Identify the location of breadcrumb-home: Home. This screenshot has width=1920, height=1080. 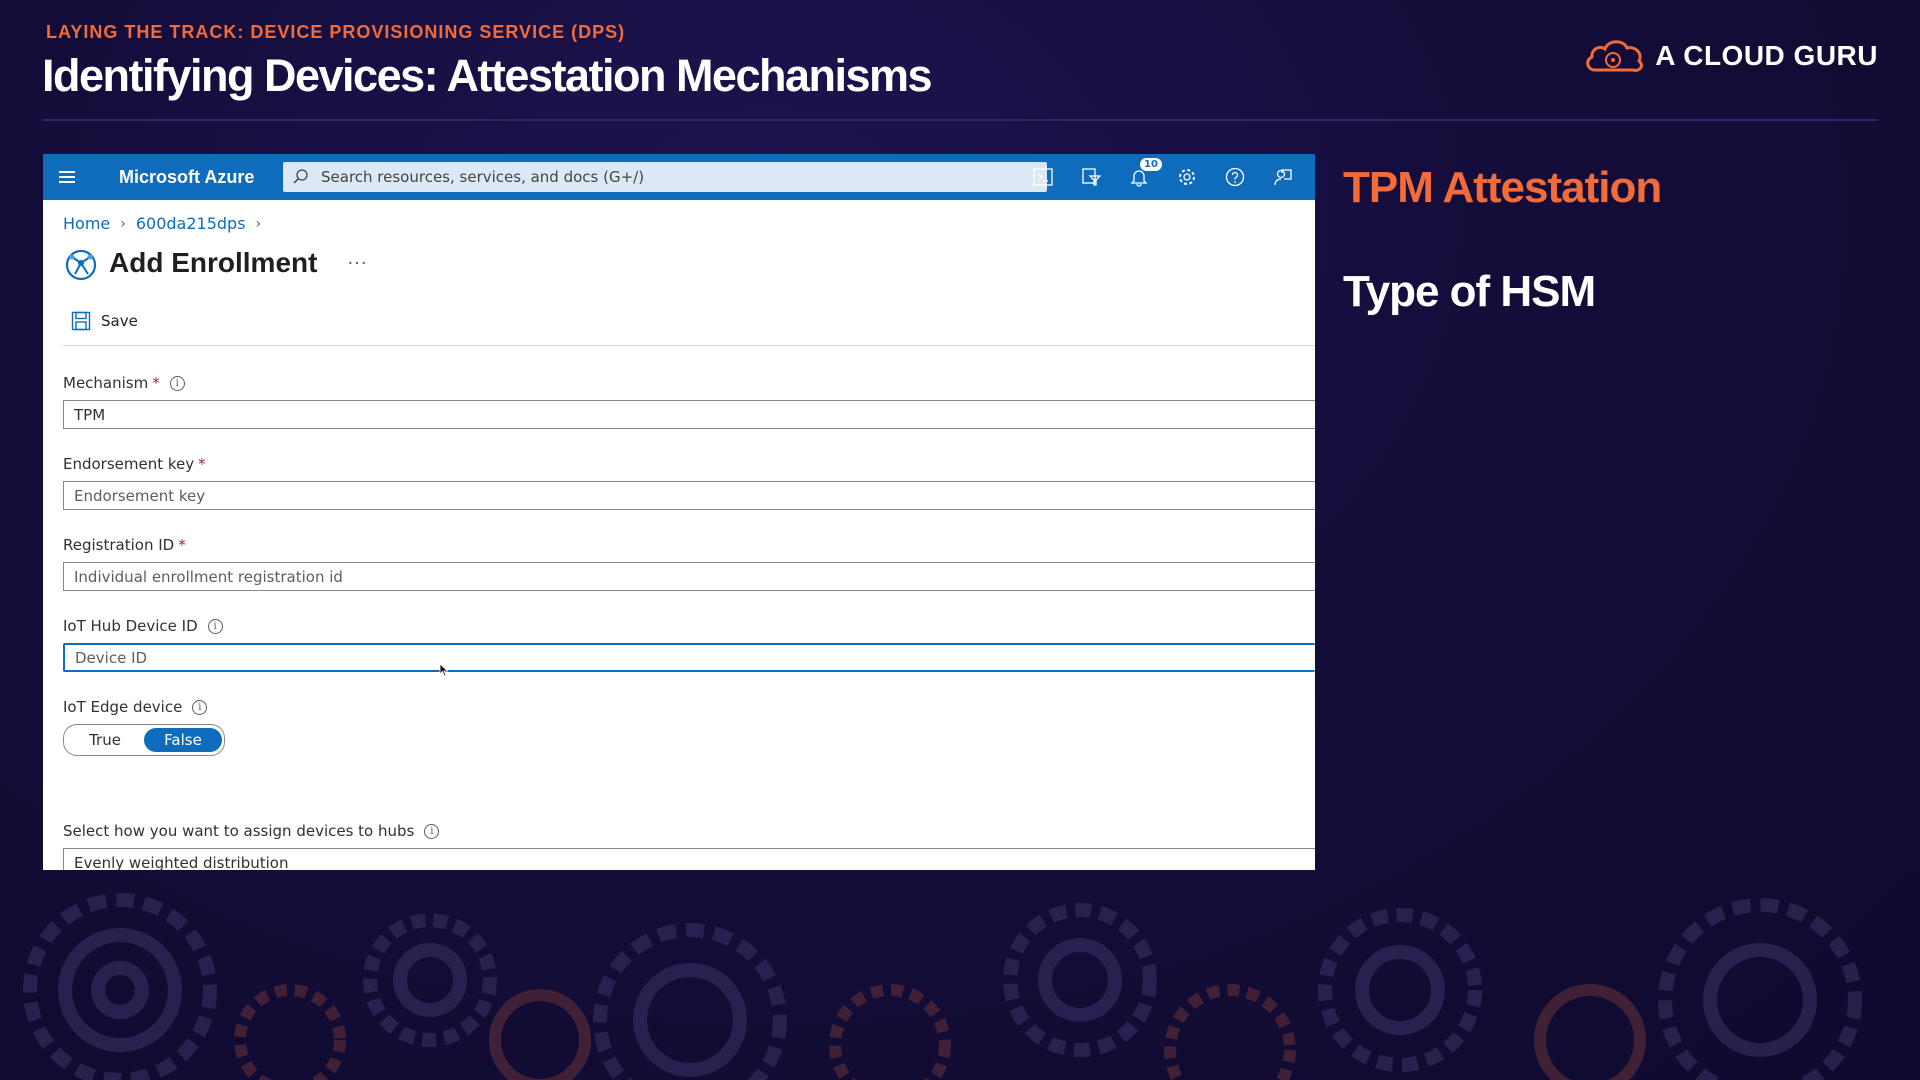
(86, 223).